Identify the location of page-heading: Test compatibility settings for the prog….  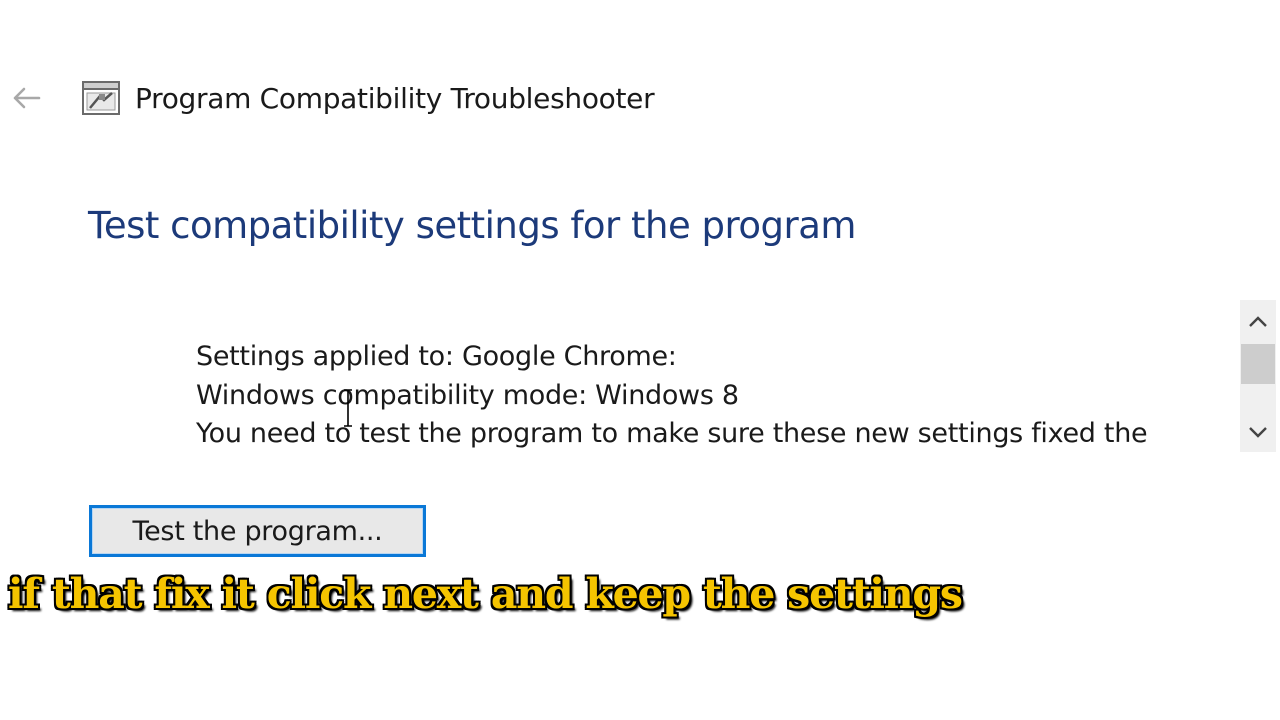
(472, 225).